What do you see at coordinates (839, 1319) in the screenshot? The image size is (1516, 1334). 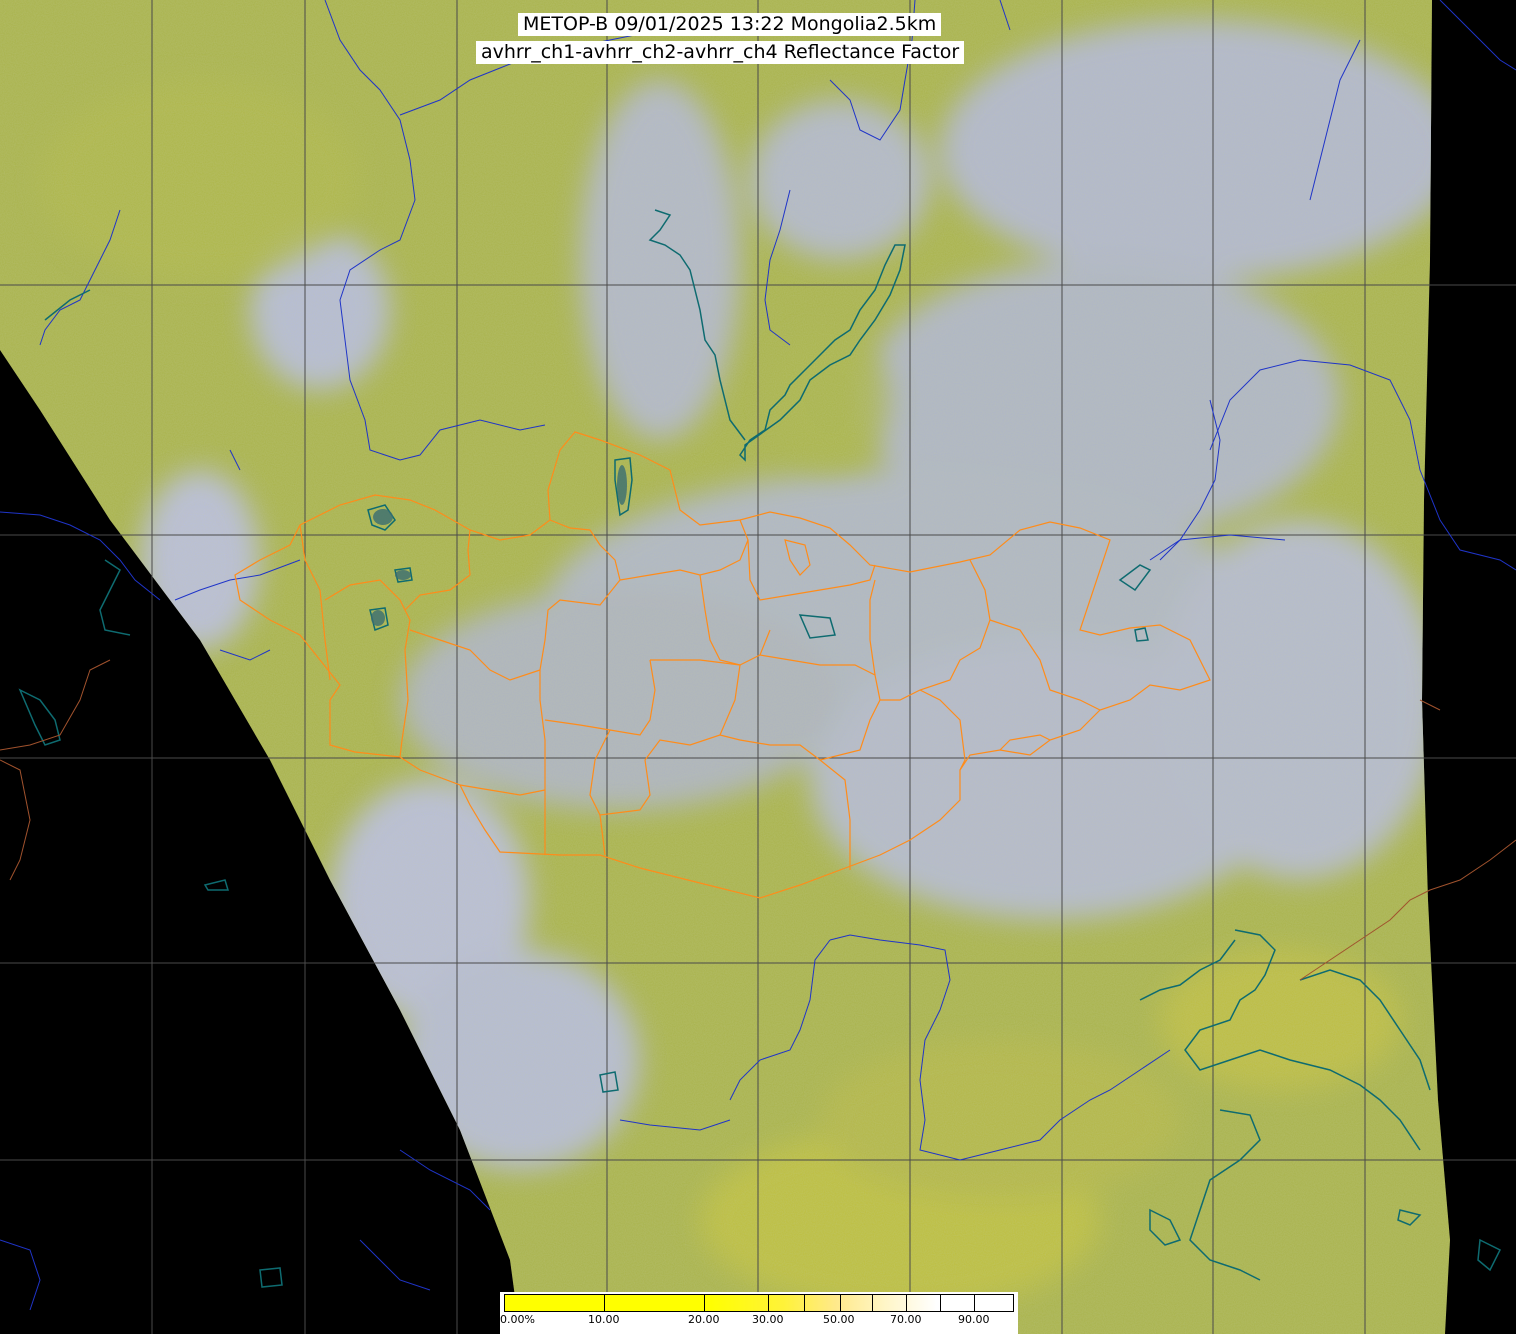 I see `colorbar-label: 50.00` at bounding box center [839, 1319].